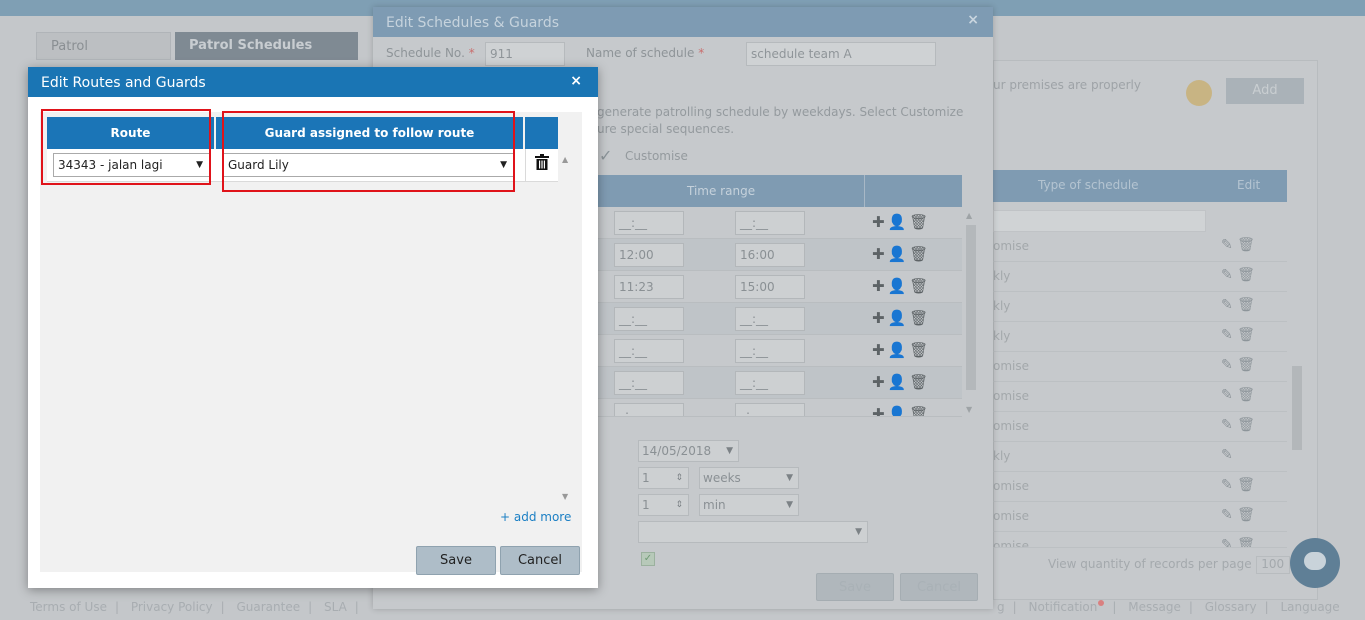 The height and width of the screenshot is (620, 1365). Describe the element at coordinates (1309, 607) in the screenshot. I see `footer-link-language: Language` at that location.